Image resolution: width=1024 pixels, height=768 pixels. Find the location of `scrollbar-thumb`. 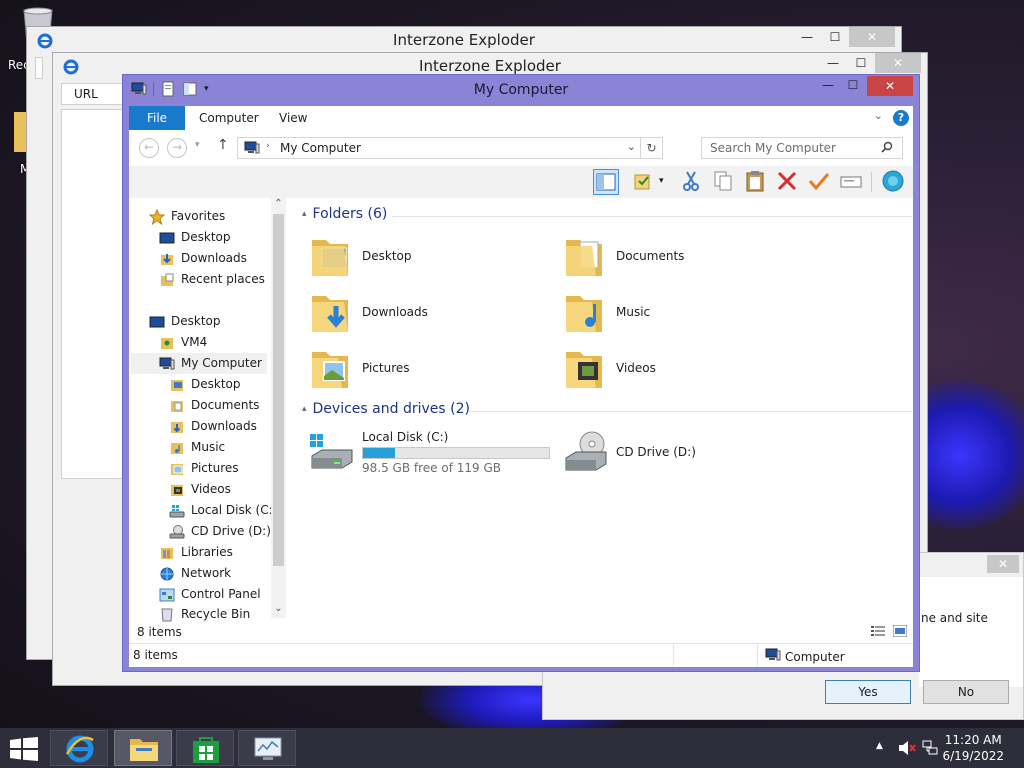

scrollbar-thumb is located at coordinates (278, 390).